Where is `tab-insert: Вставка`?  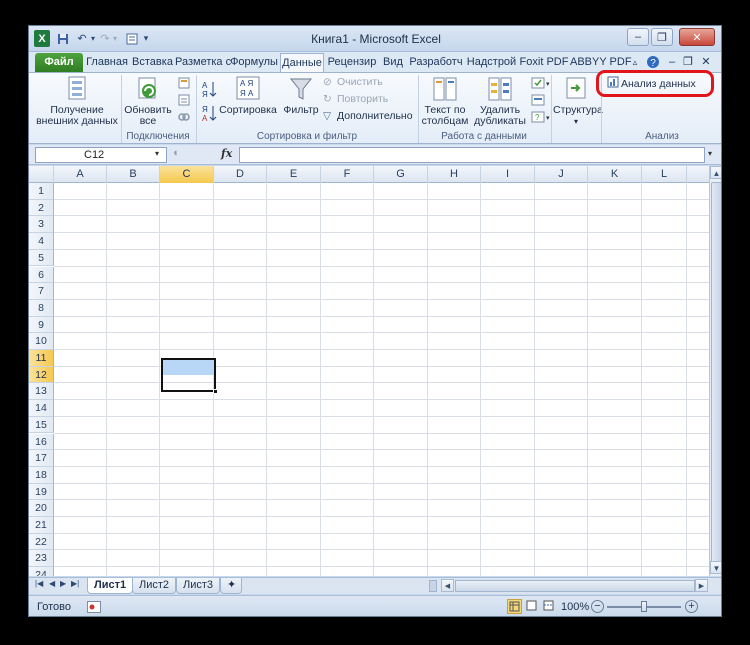 tab-insert: Вставка is located at coordinates (152, 62).